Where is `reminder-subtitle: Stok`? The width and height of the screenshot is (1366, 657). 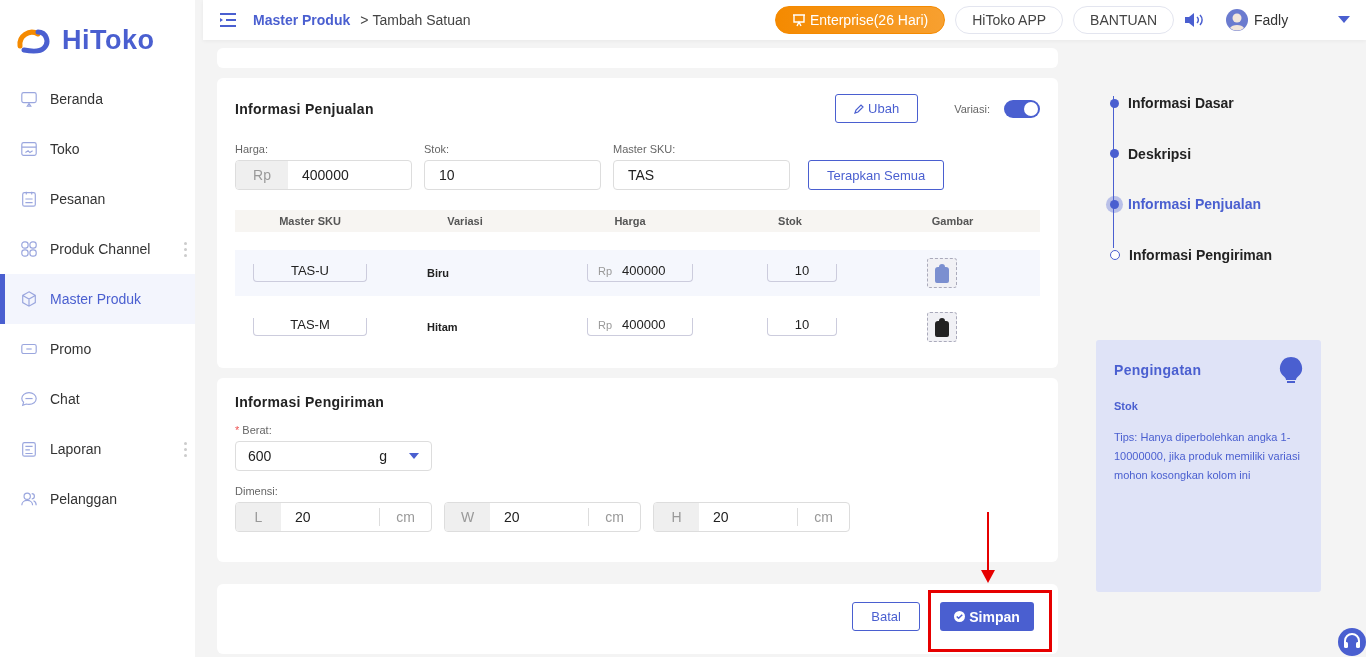
reminder-subtitle: Stok is located at coordinates (1126, 406).